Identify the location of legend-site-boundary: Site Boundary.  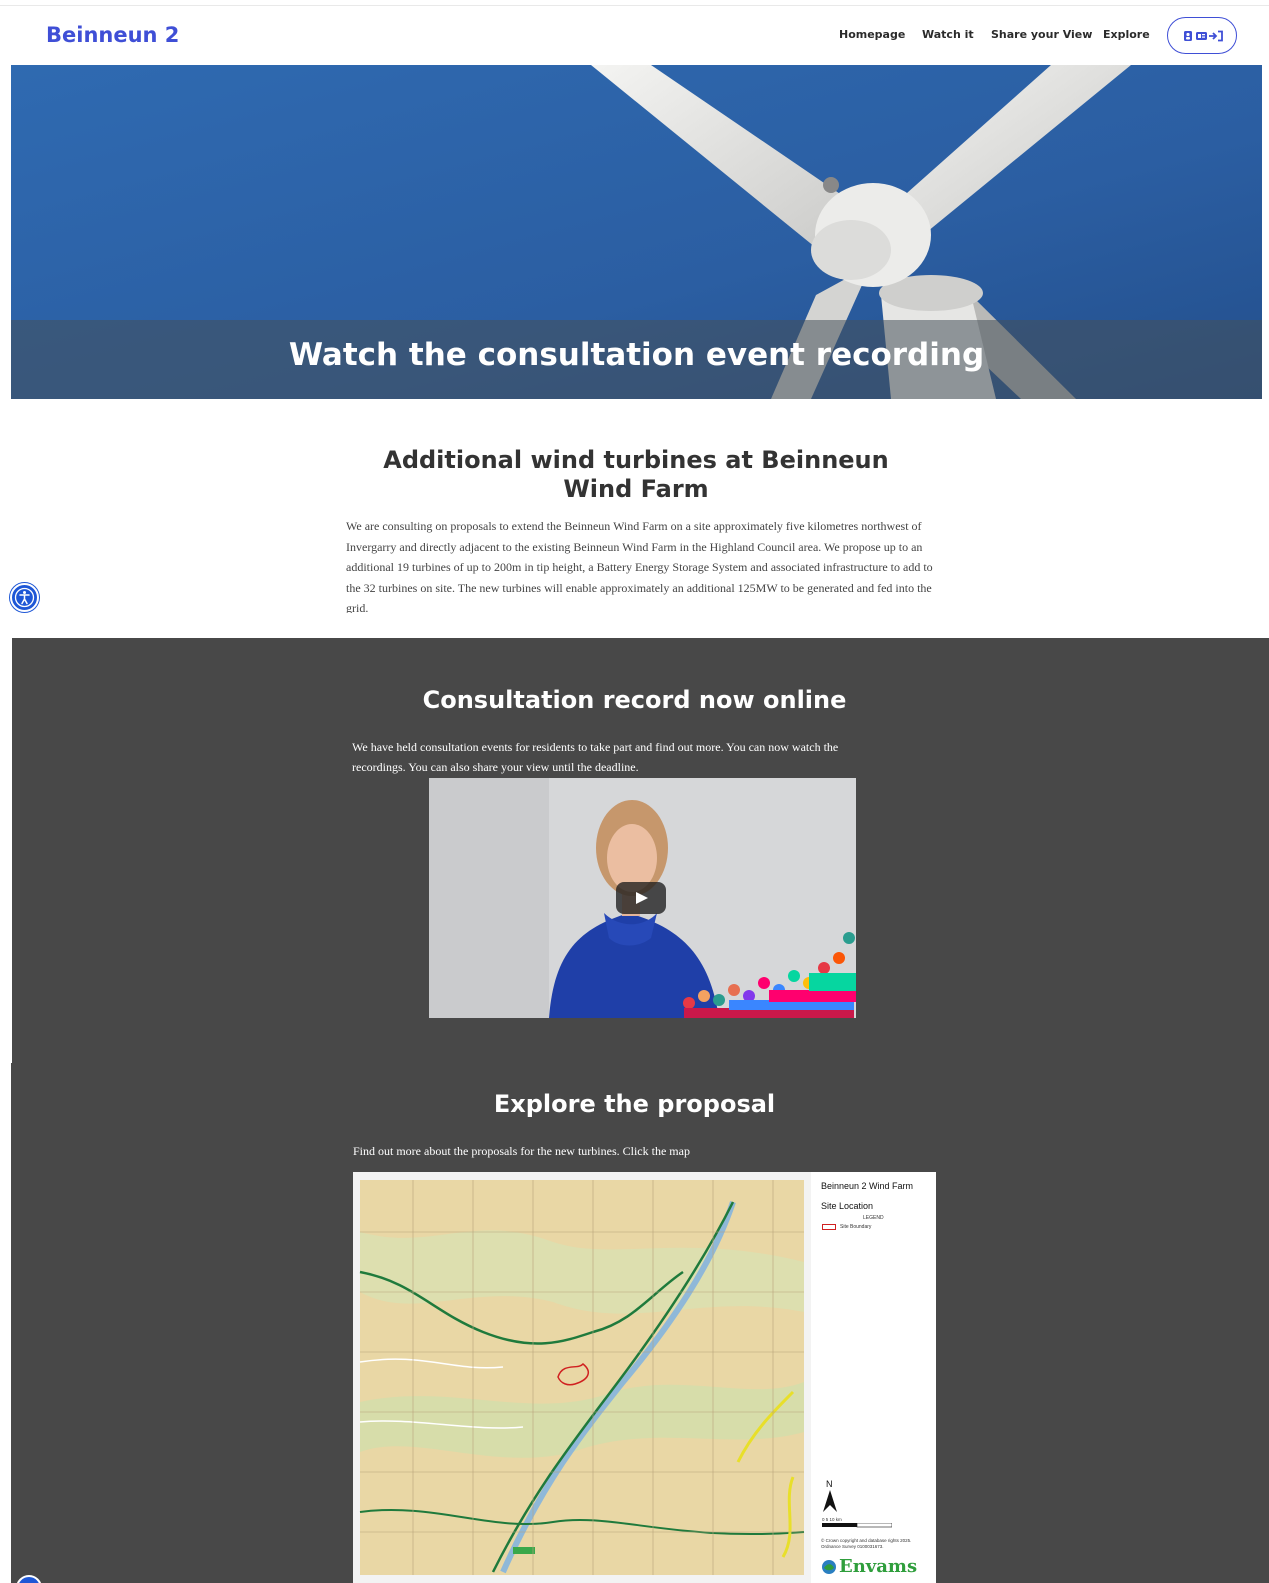
(856, 1227).